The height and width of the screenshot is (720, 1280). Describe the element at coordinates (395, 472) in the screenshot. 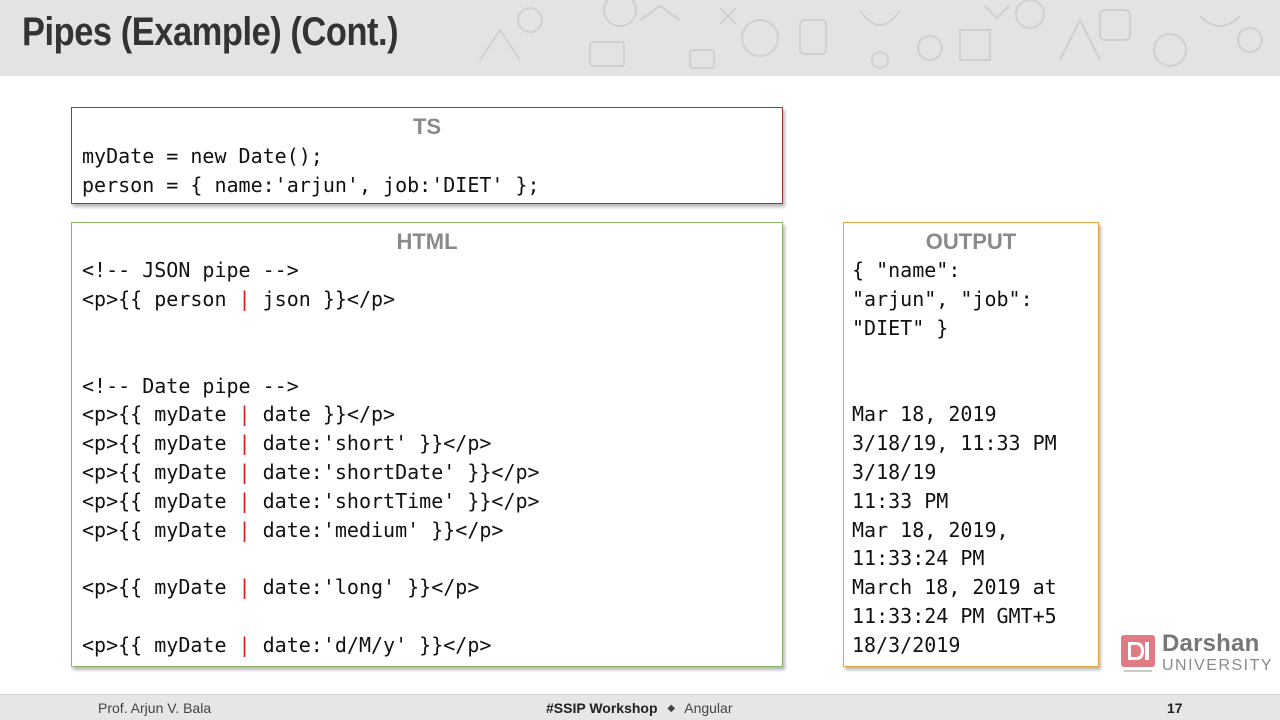

I see `code-text: date:'shortDate' }}</p>` at that location.